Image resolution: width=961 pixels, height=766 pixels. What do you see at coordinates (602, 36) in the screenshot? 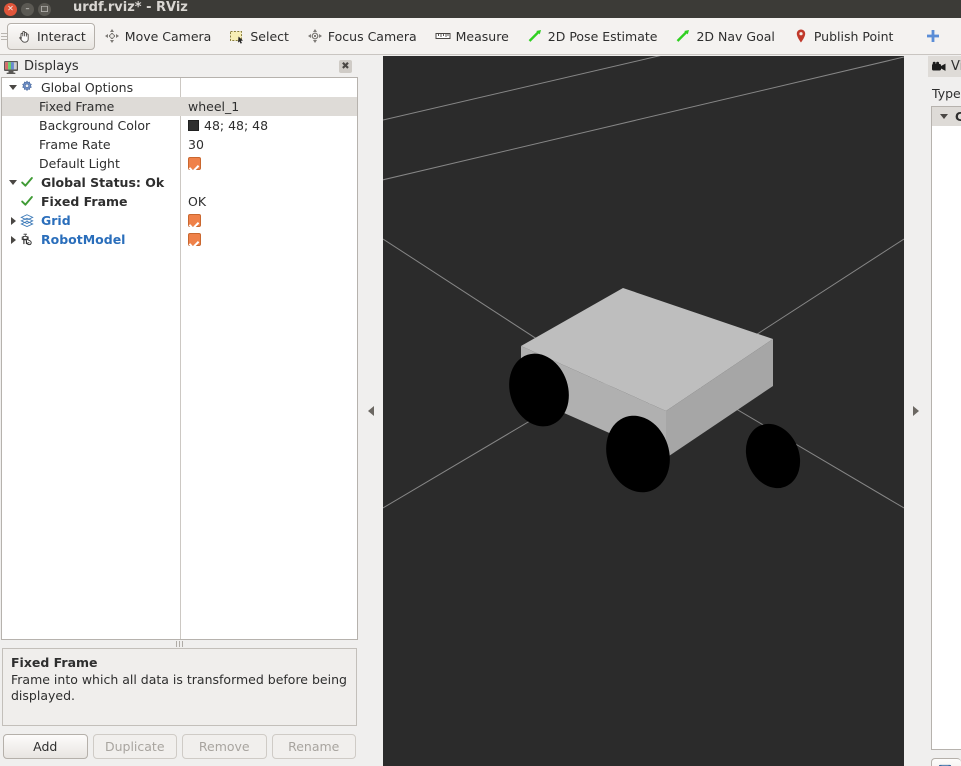
I see `tool-2d-pose-estimate-label: 2D Pose Estimate` at bounding box center [602, 36].